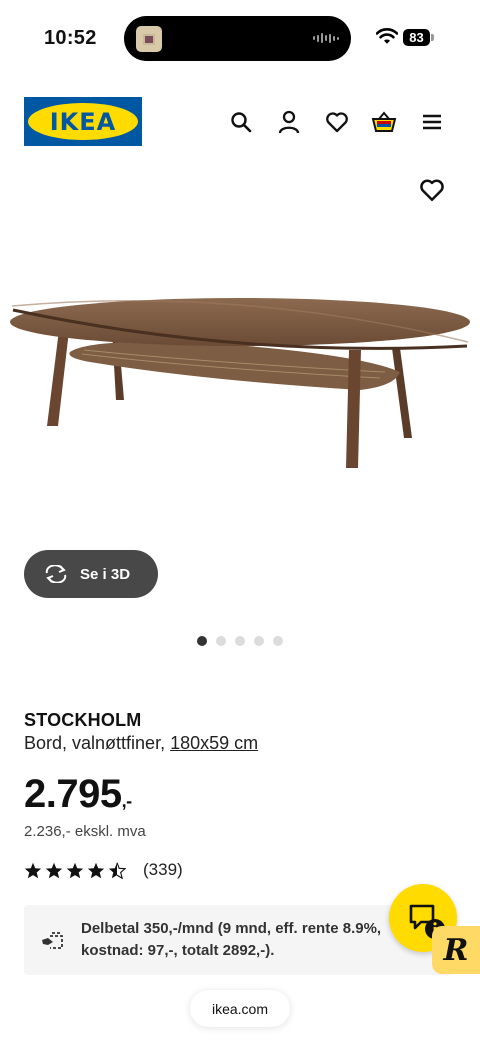 The image size is (480, 1044). I want to click on battery-tip, so click(432, 37).